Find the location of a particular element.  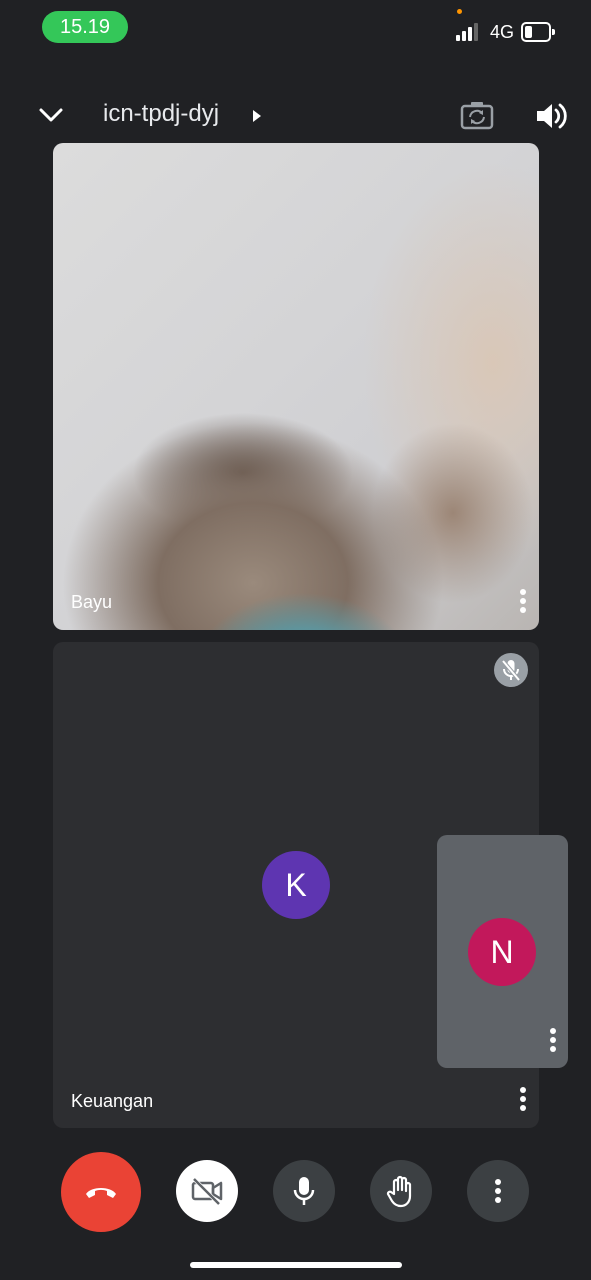

participant-name: Bayu is located at coordinates (92, 602).